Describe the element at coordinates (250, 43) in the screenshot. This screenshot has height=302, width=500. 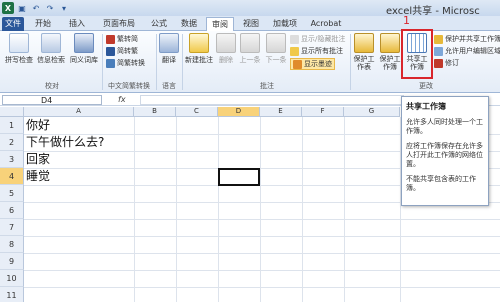
I see `prev-comment-icon` at that location.